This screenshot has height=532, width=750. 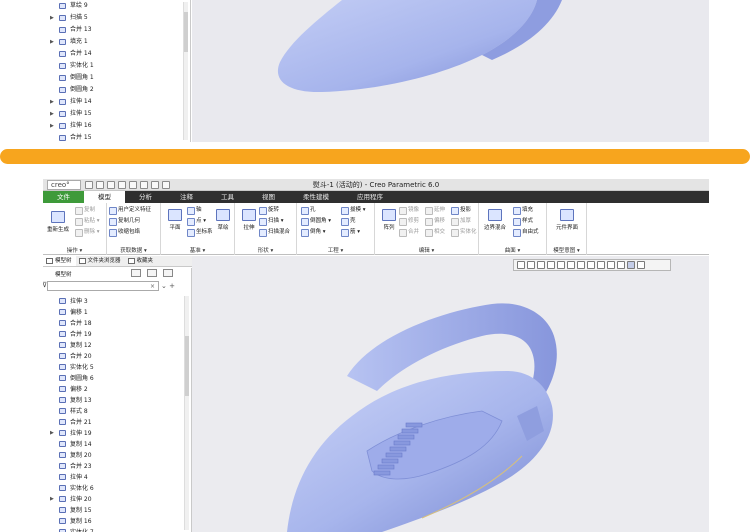 I want to click on ribbon-tab: 应用程序, so click(x=370, y=197).